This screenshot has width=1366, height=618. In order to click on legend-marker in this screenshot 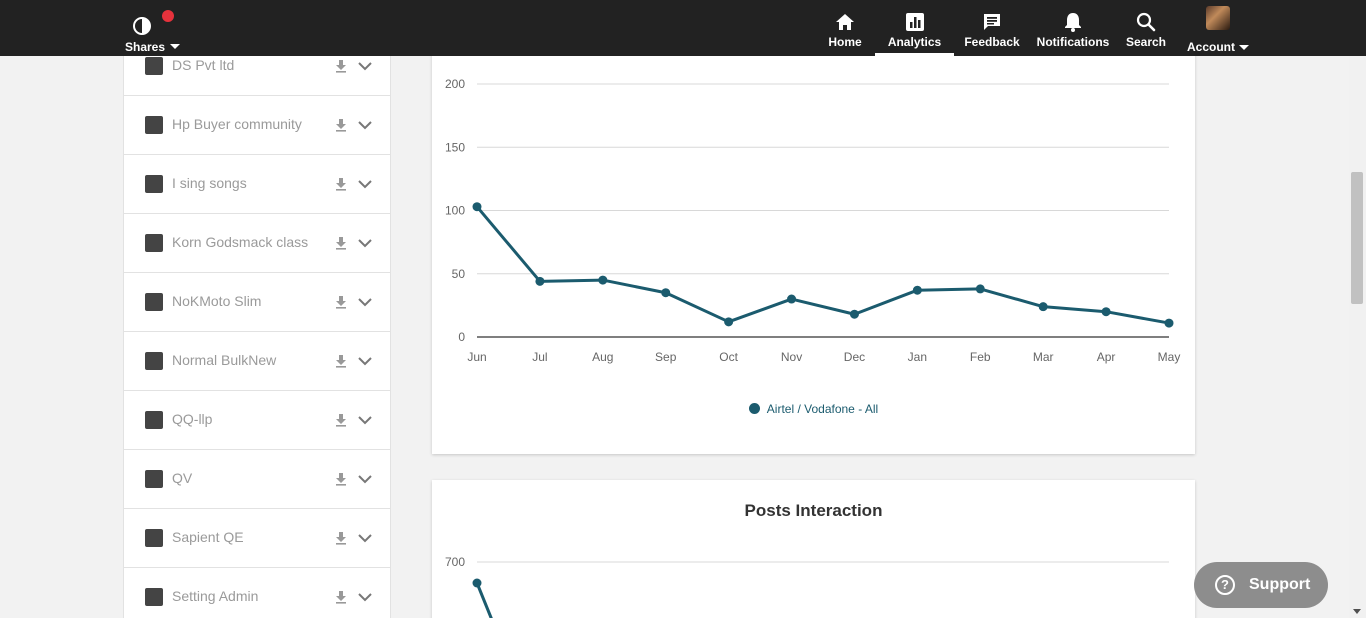, I will do `click(754, 408)`.